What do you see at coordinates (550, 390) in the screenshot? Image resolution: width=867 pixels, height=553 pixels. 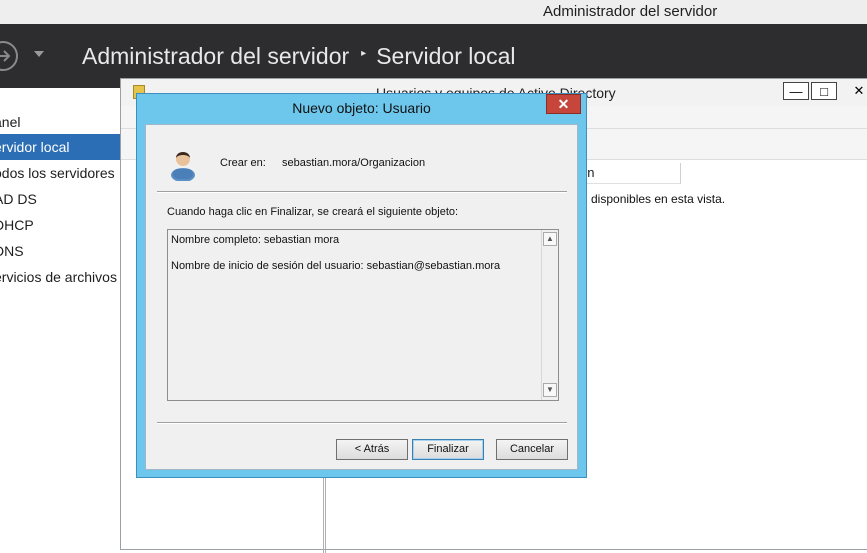 I see `scroll-down-icon: ▼` at bounding box center [550, 390].